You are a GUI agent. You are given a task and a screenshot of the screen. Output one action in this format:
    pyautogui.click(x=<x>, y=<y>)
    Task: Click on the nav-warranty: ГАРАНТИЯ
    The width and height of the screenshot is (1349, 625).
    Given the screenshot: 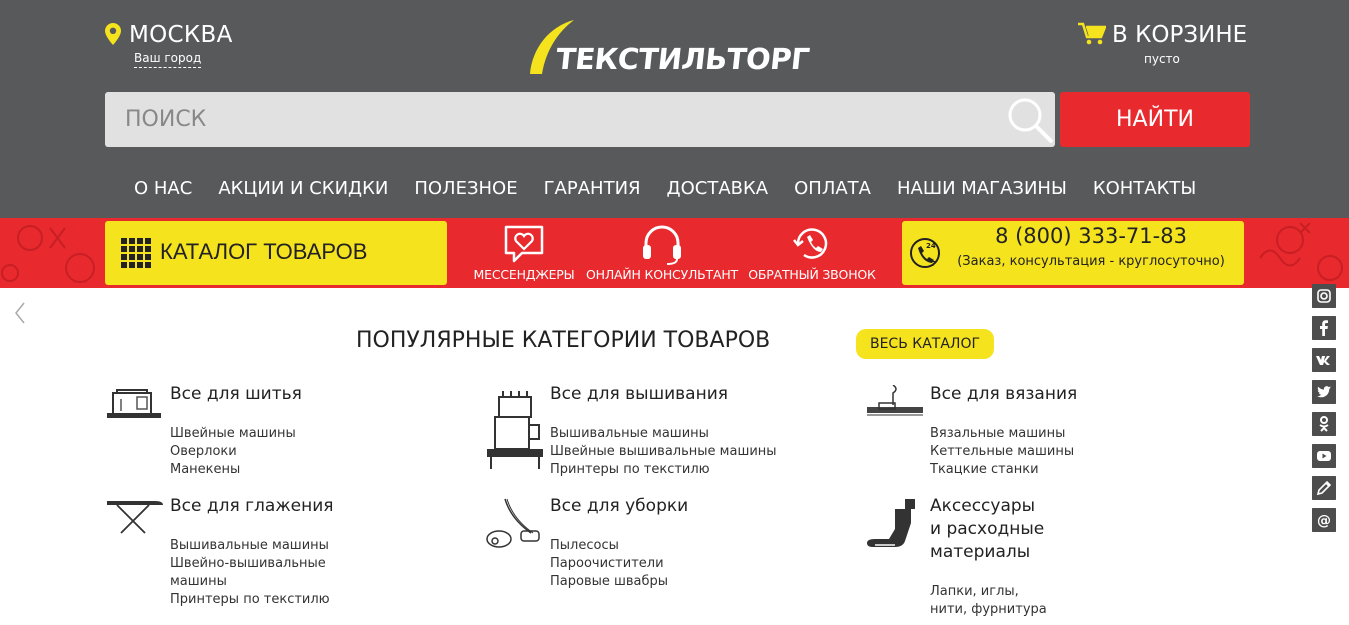 What is the action you would take?
    pyautogui.click(x=592, y=189)
    